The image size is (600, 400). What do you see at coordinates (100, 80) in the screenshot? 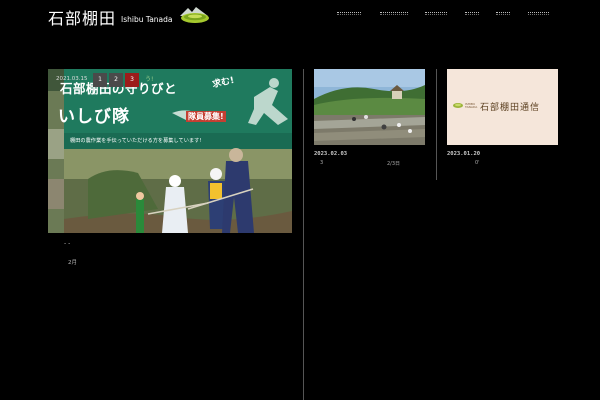
I see `pager-button-1: 1` at bounding box center [100, 80].